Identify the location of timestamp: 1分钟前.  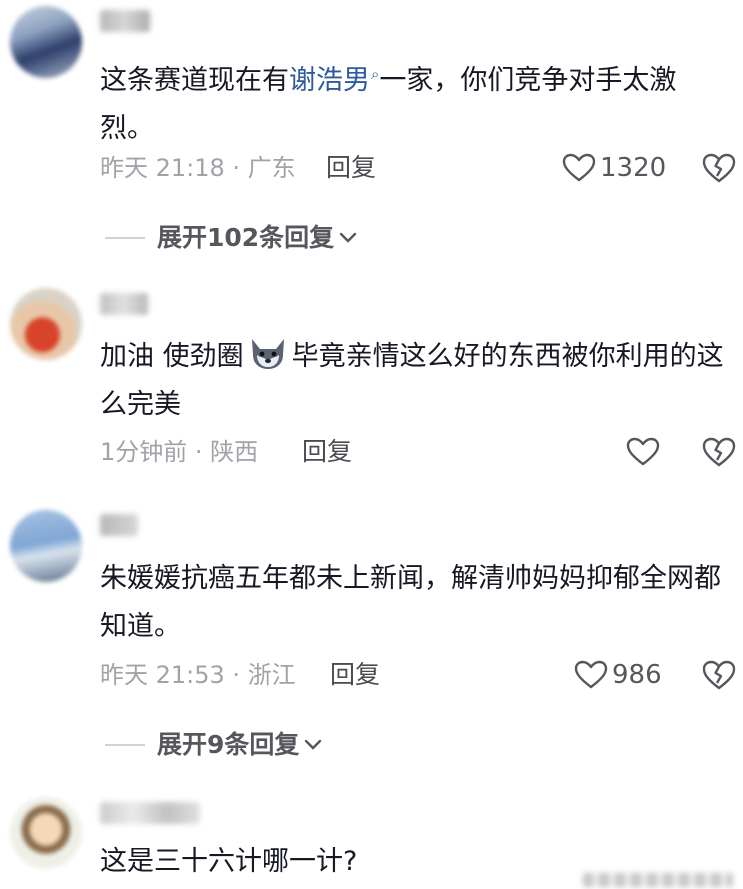
(144, 452).